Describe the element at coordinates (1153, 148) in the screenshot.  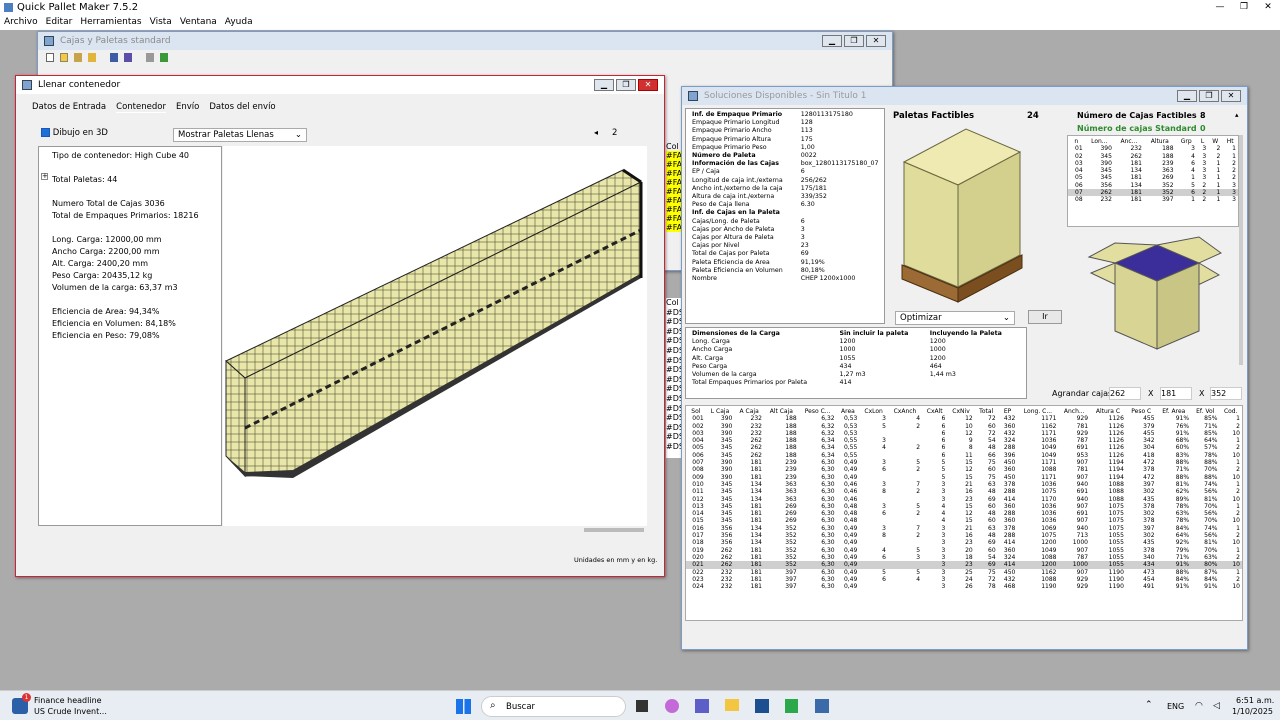
I see `table-row: 01 390 232 188 3 3 2 1` at that location.